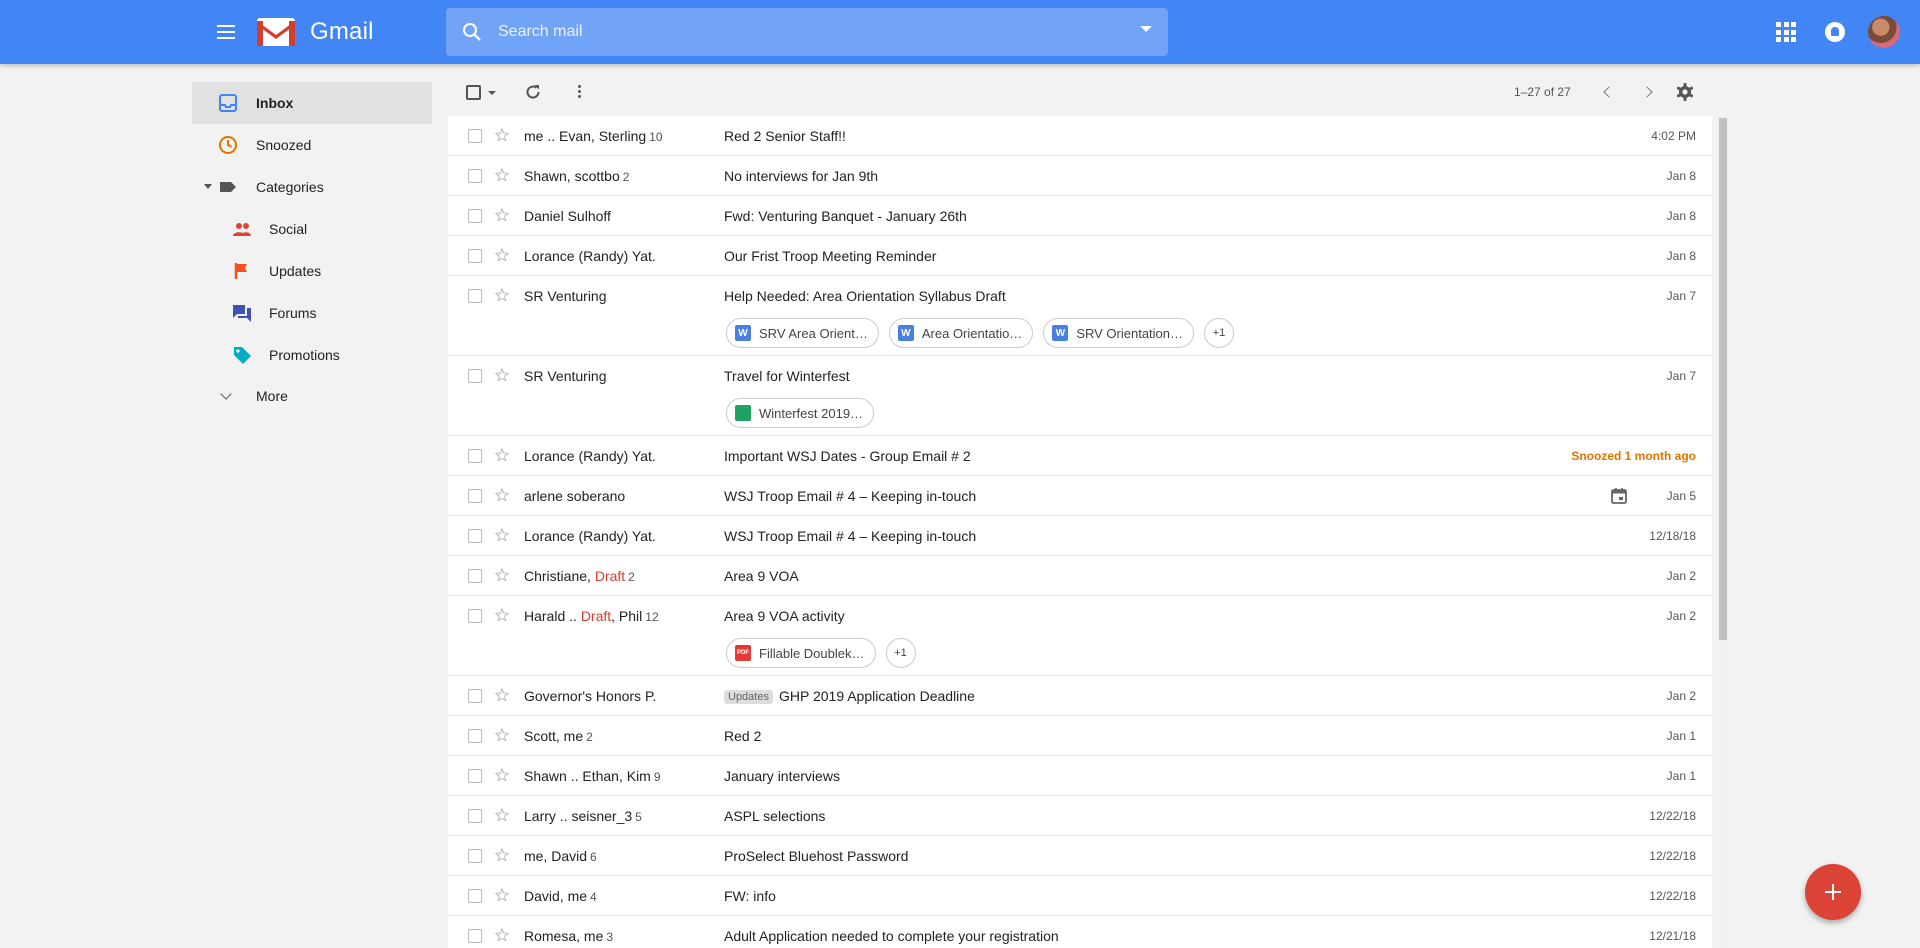  What do you see at coordinates (342, 32) in the screenshot?
I see `brand-name: Gmail` at bounding box center [342, 32].